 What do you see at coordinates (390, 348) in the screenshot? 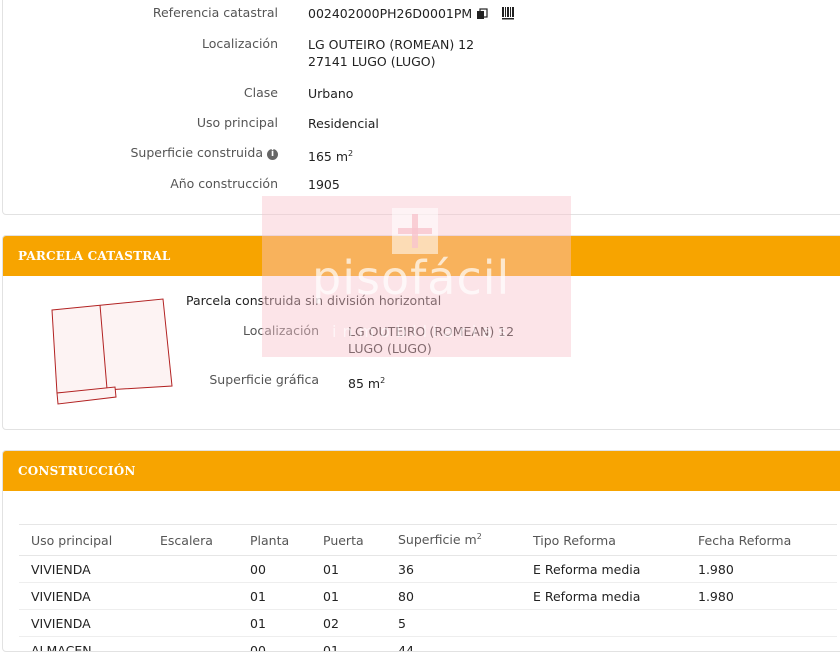
I see `parcela-localizacion-line2: LUGO (LUGO)` at bounding box center [390, 348].